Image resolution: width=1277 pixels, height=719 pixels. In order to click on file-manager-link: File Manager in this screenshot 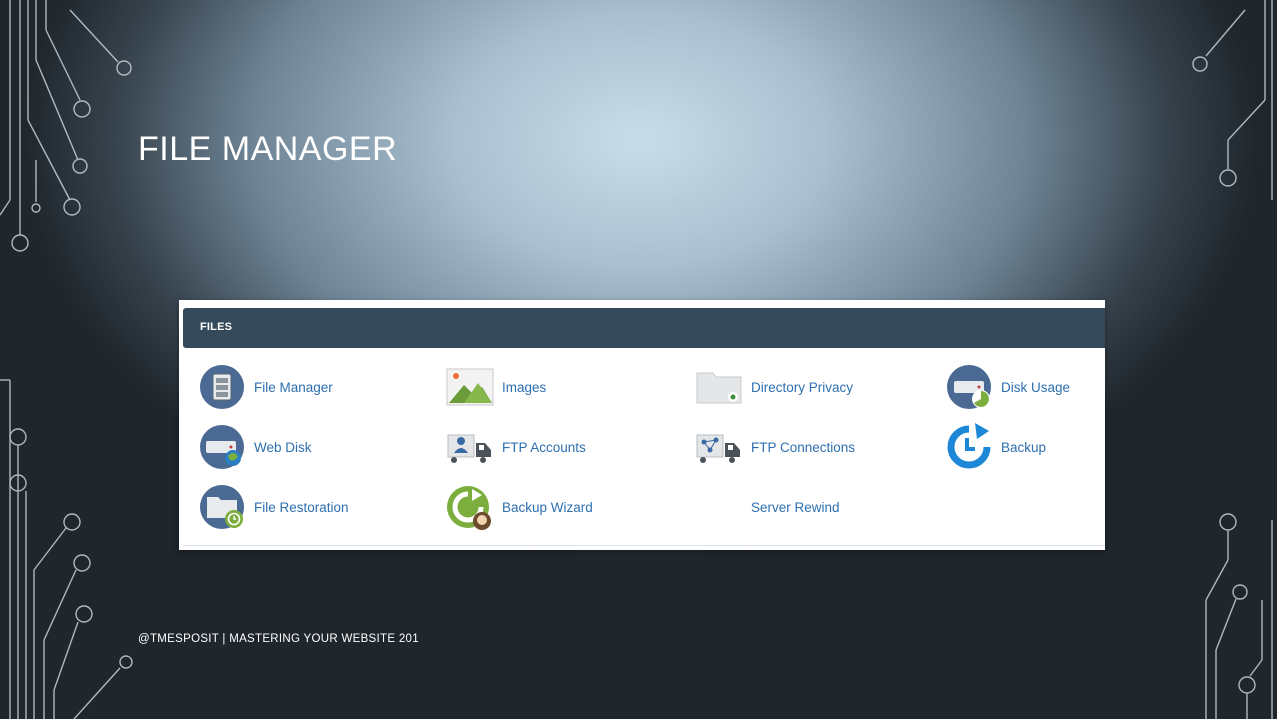, I will do `click(265, 387)`.